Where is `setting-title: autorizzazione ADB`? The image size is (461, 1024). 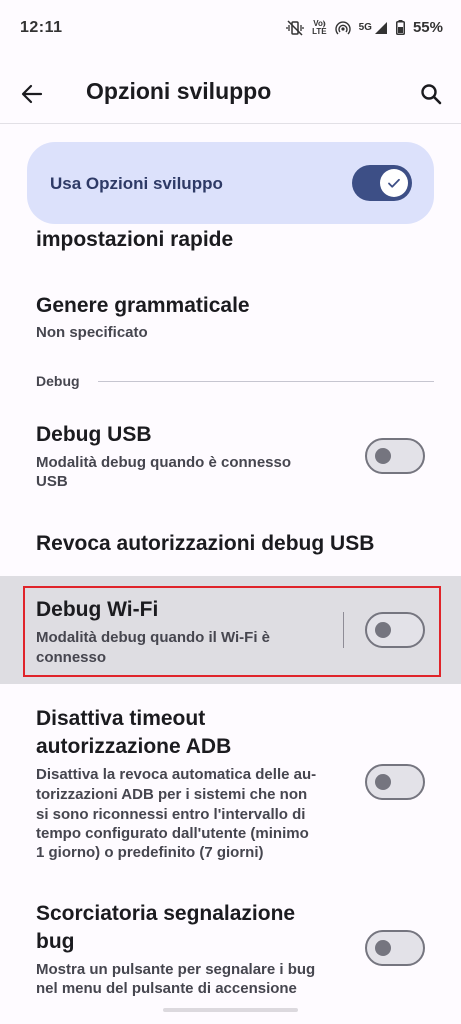 setting-title: autorizzazione ADB is located at coordinates (134, 746).